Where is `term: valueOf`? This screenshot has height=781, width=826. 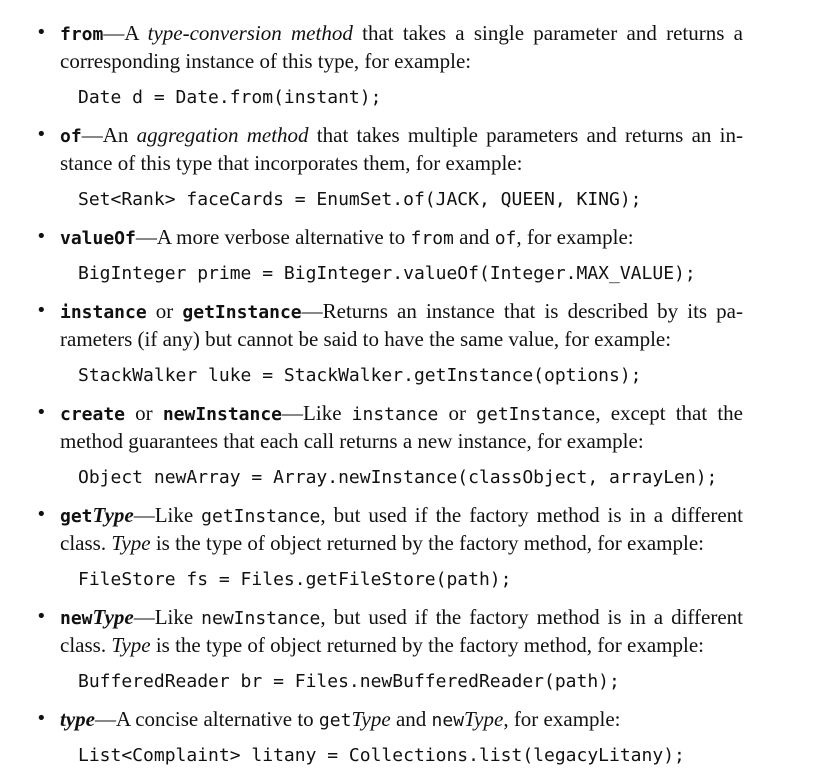 term: valueOf is located at coordinates (98, 238).